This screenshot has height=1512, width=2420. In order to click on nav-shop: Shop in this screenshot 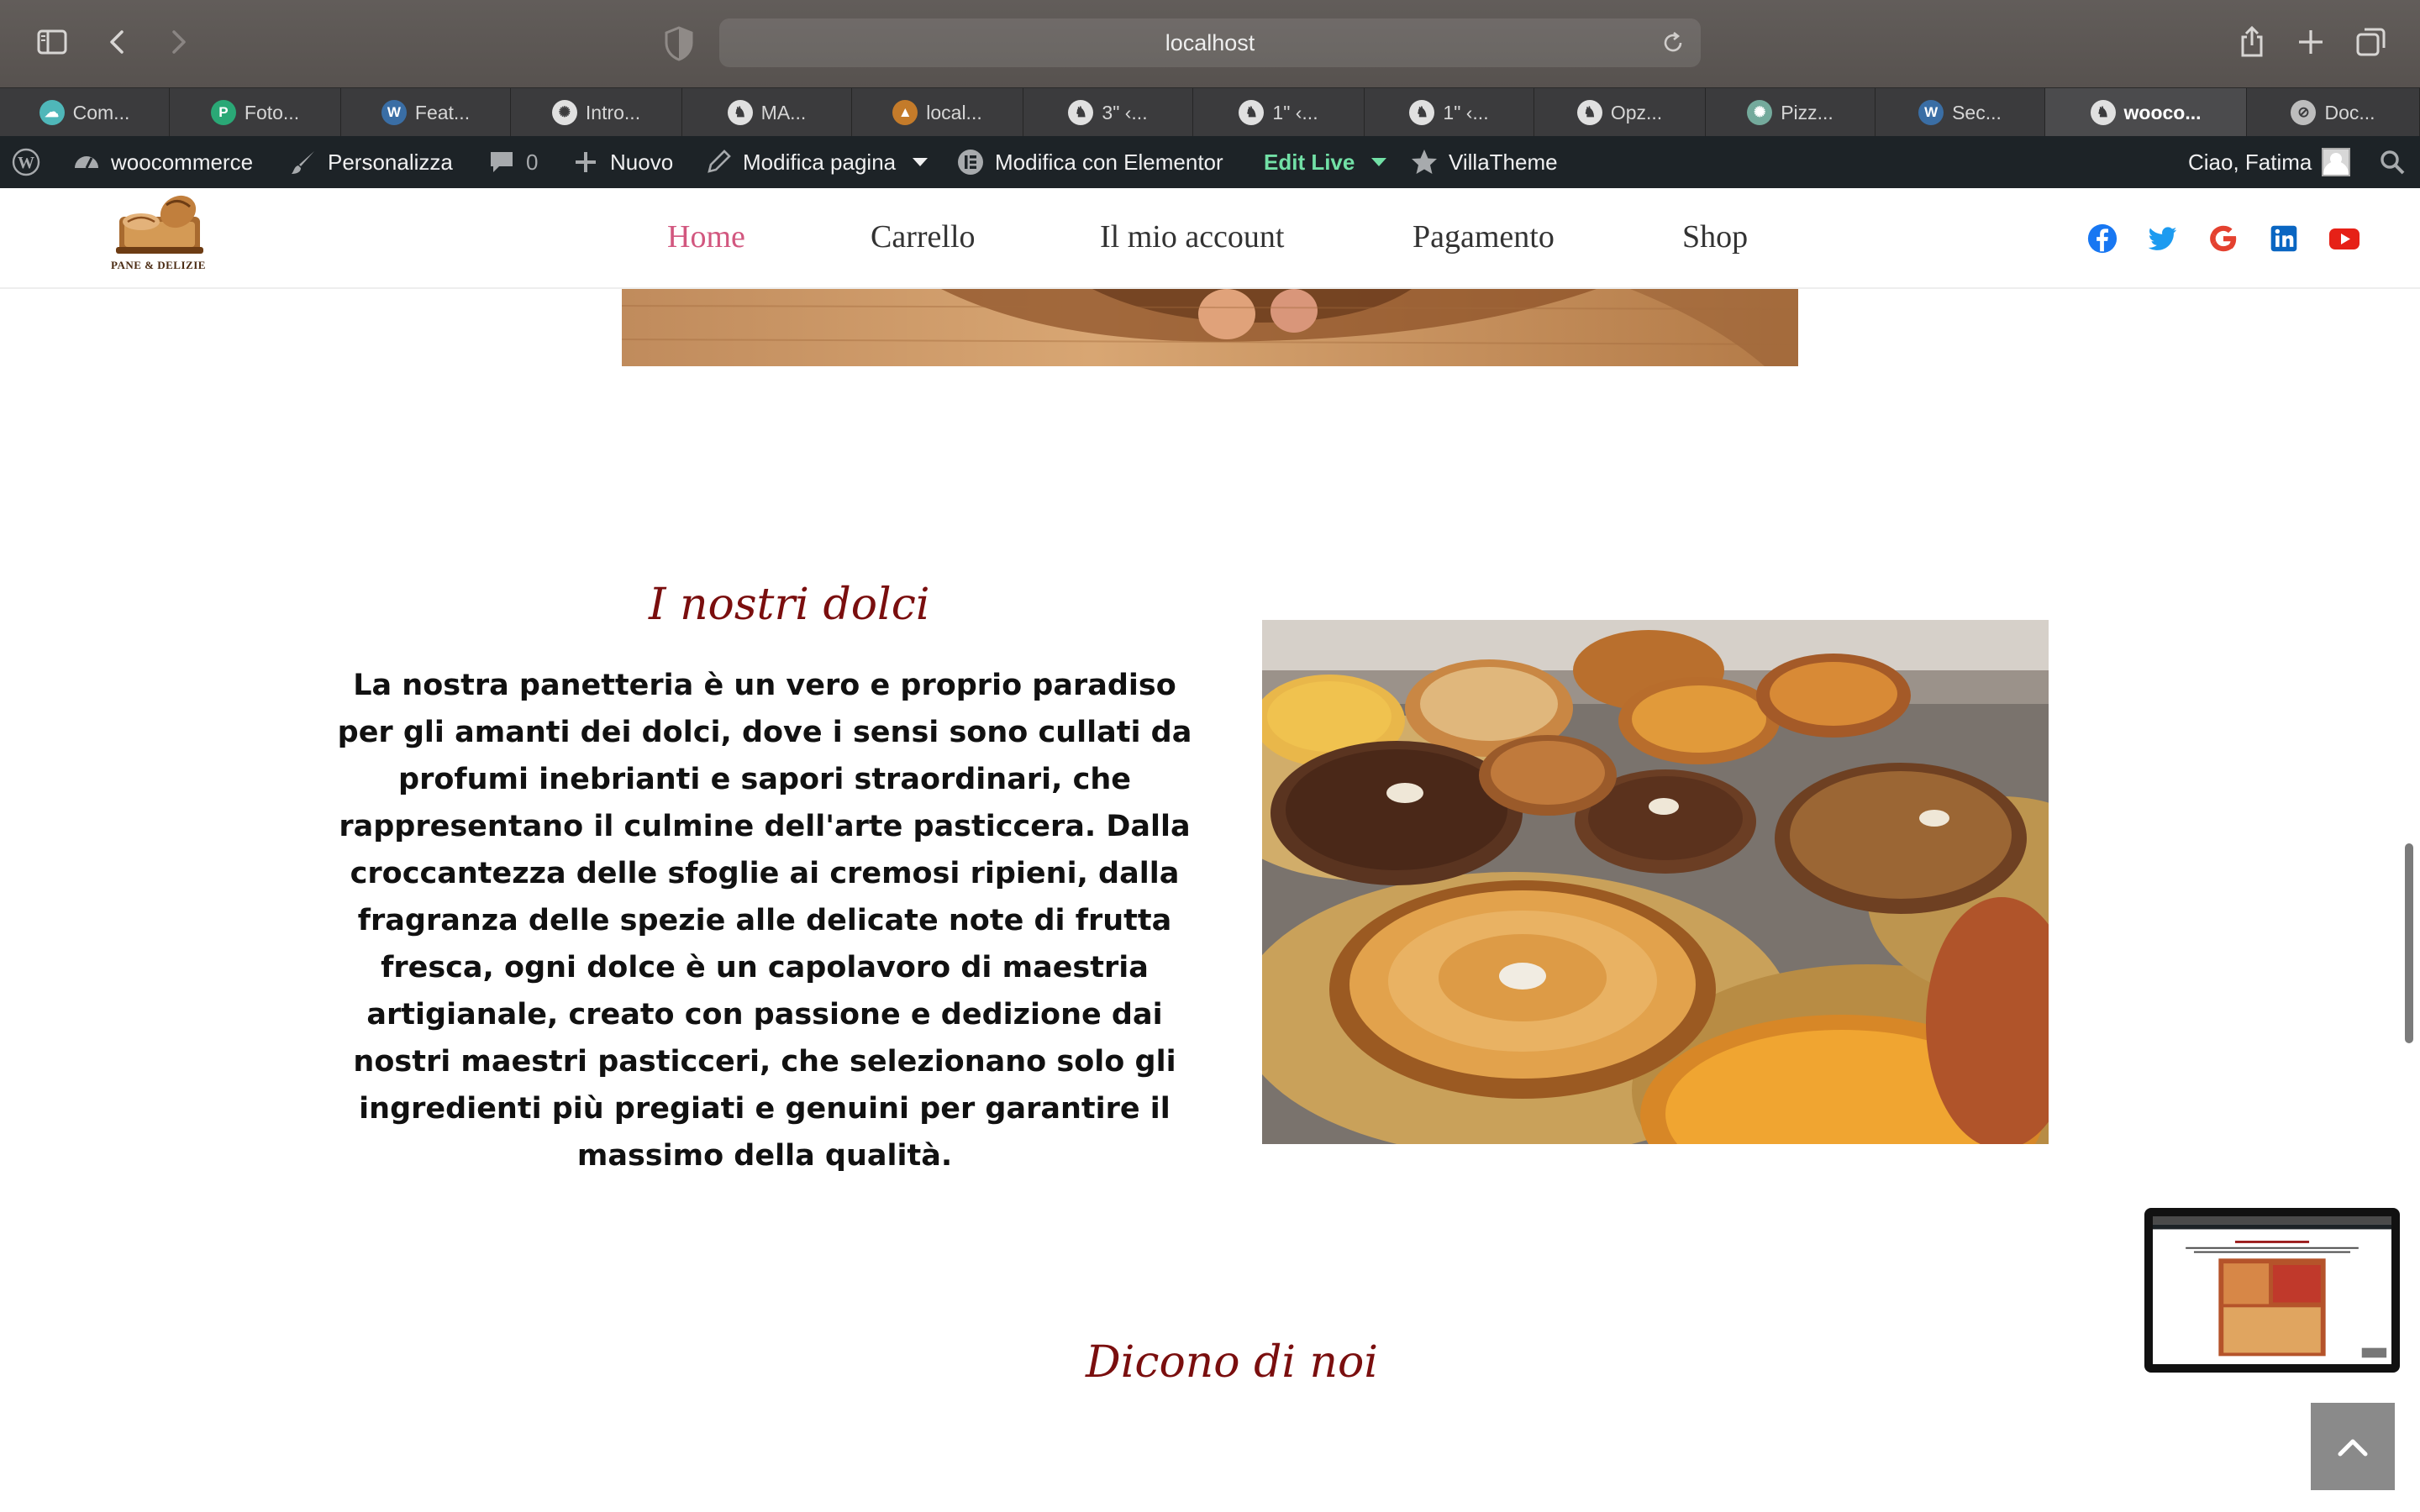, I will do `click(1715, 236)`.